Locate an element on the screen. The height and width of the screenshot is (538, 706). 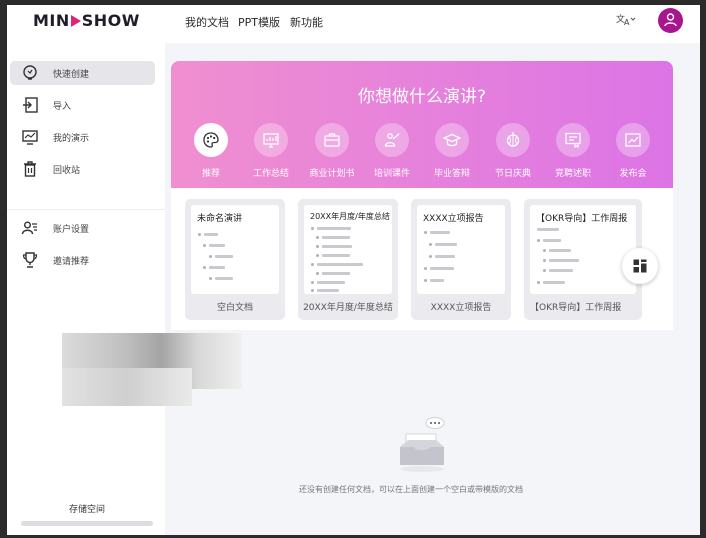
launch-chart-icon is located at coordinates (633, 140).